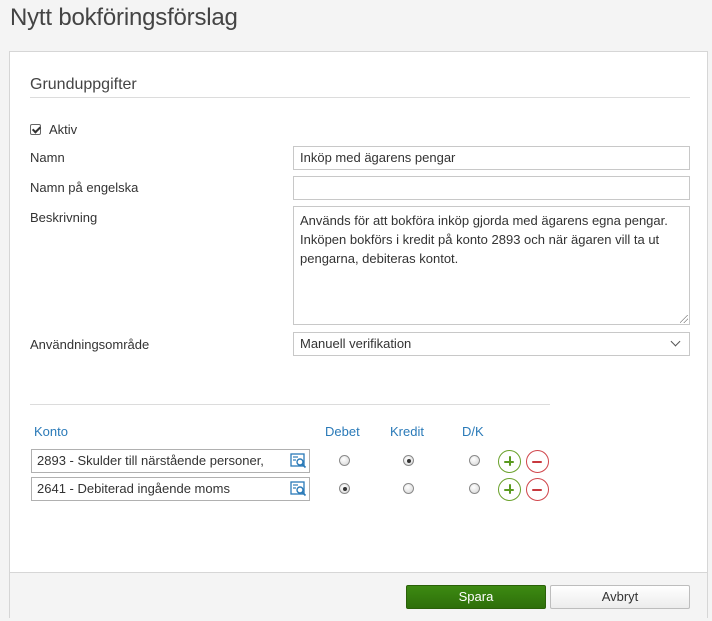  What do you see at coordinates (491, 158) in the screenshot?
I see `namn-input: Inköp med ägarens pengar` at bounding box center [491, 158].